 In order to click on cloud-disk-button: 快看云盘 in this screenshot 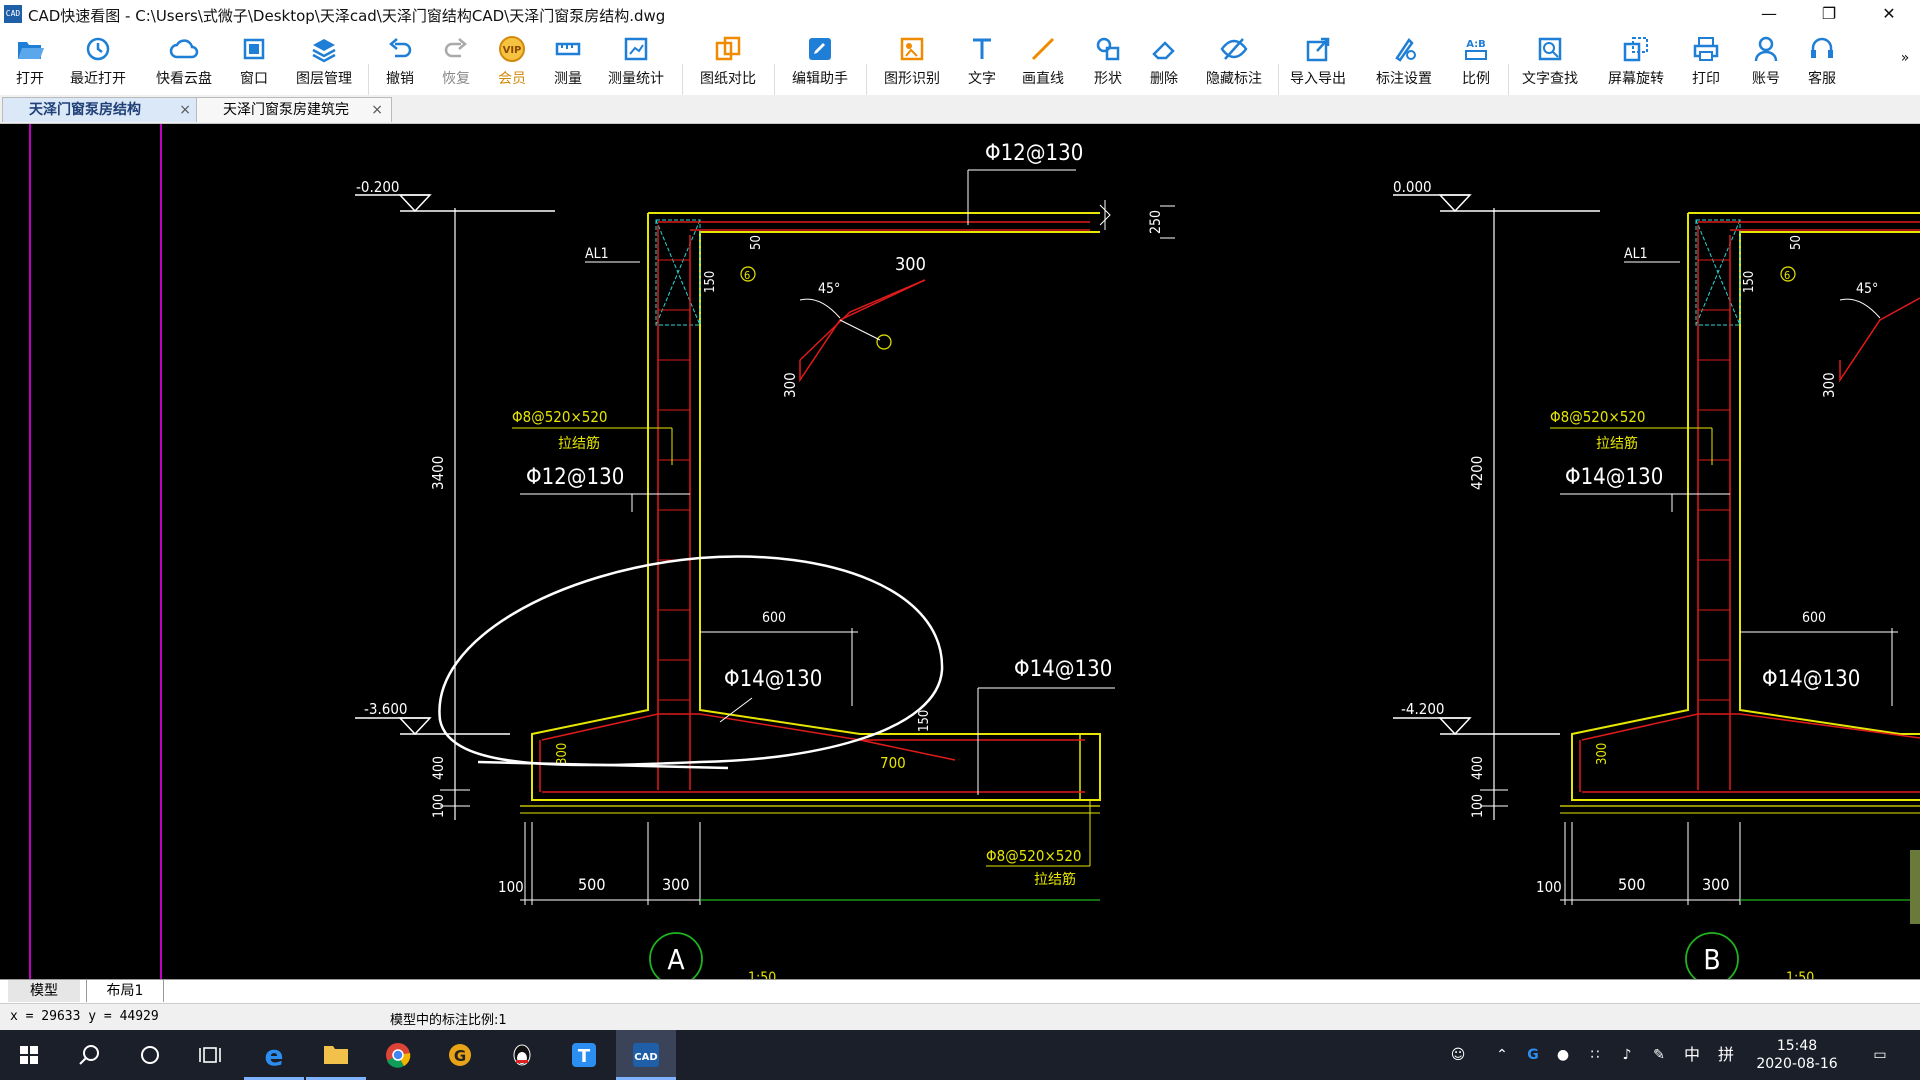, I will do `click(184, 61)`.